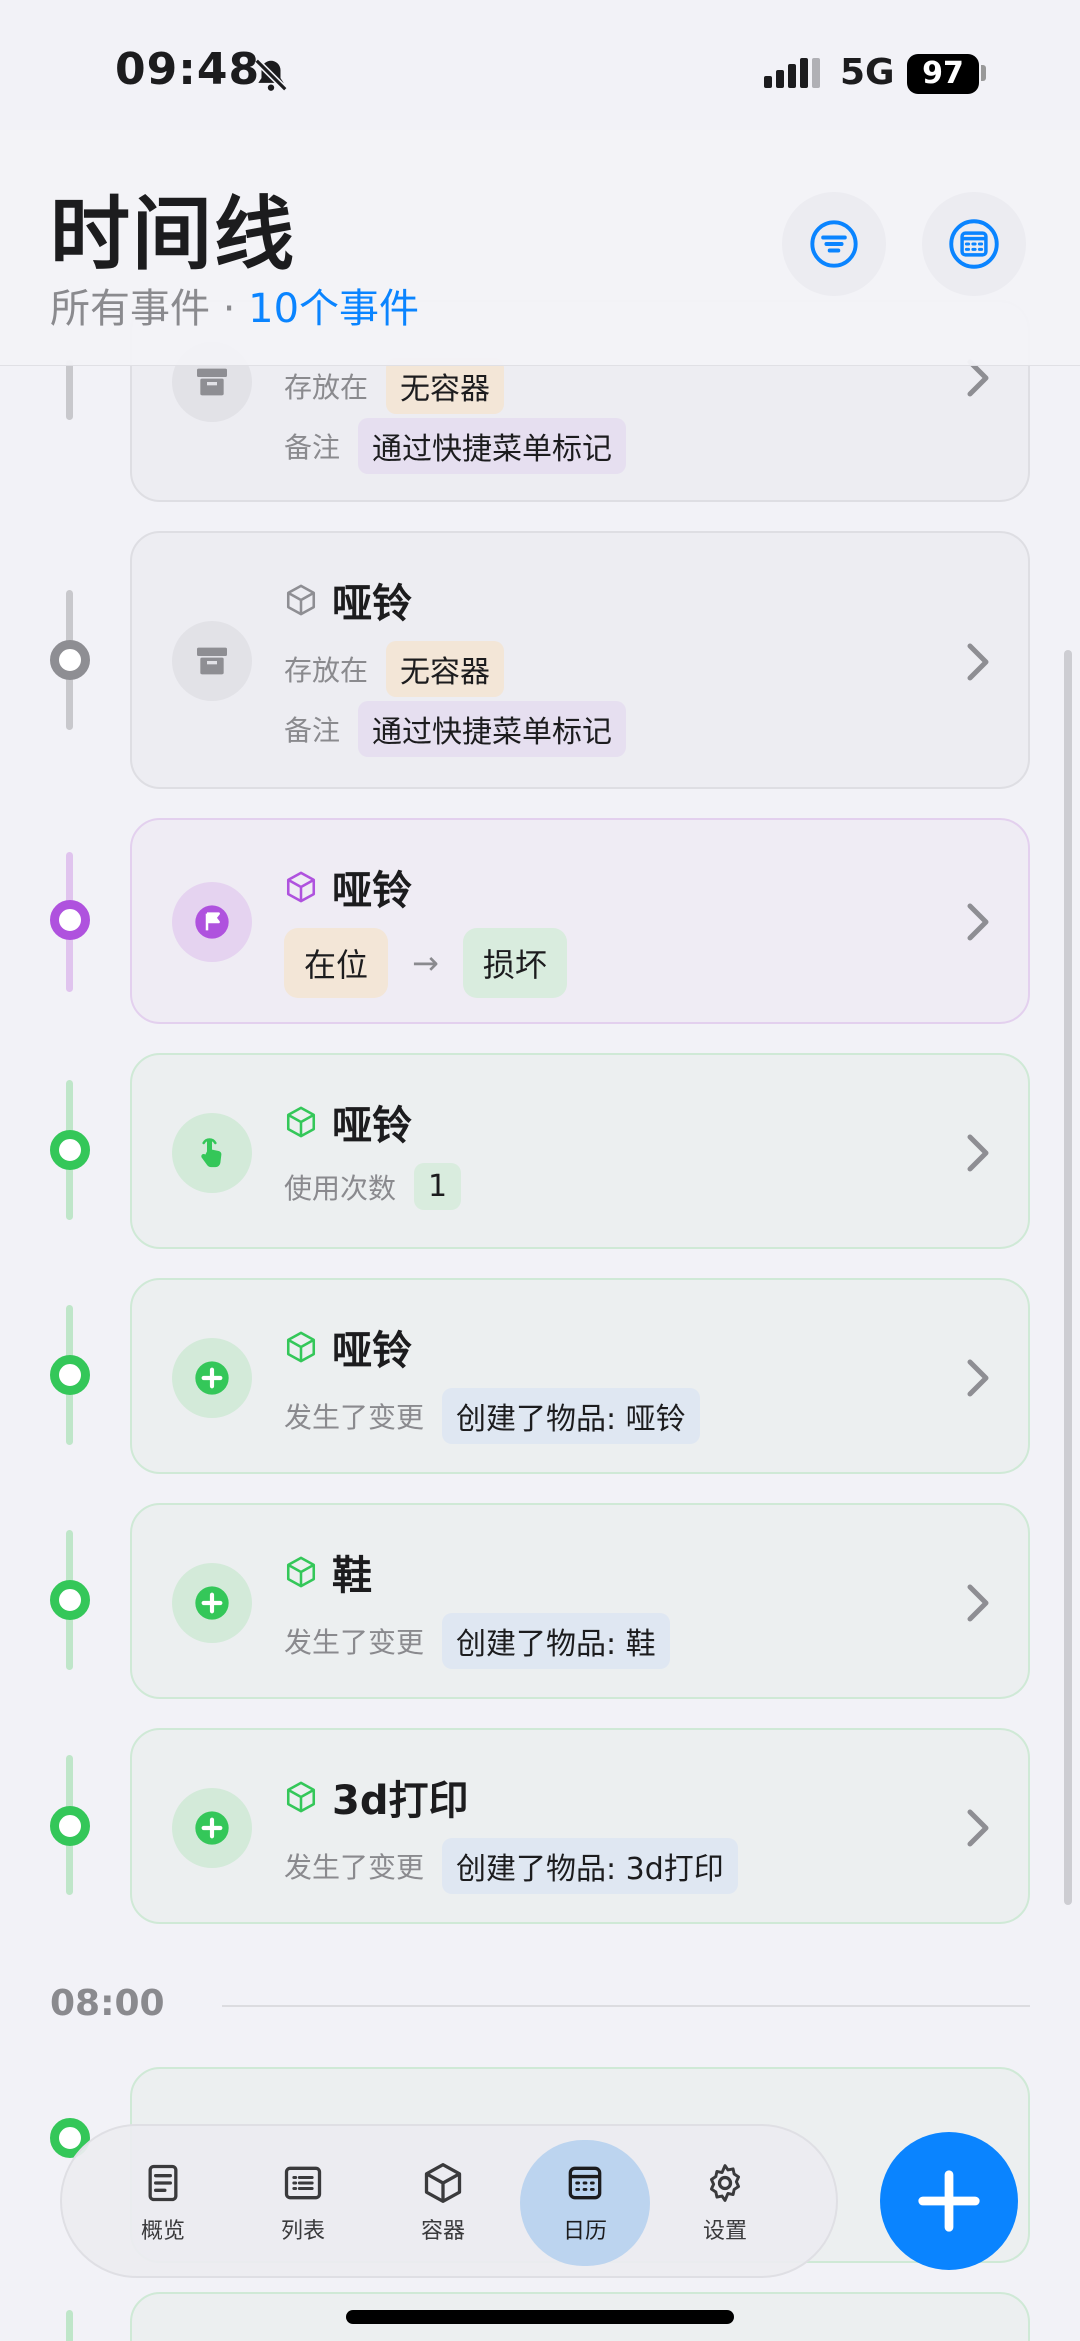 The image size is (1080, 2341). I want to click on event-card: 哑铃 在位 → 损坏, so click(580, 921).